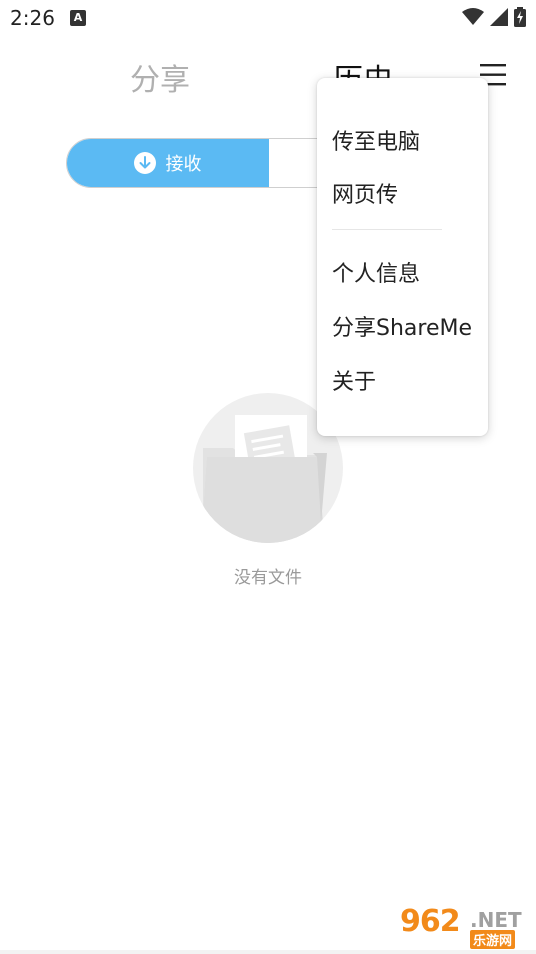 The image size is (536, 954). Describe the element at coordinates (144, 163) in the screenshot. I see `download-arrow-icon` at that location.